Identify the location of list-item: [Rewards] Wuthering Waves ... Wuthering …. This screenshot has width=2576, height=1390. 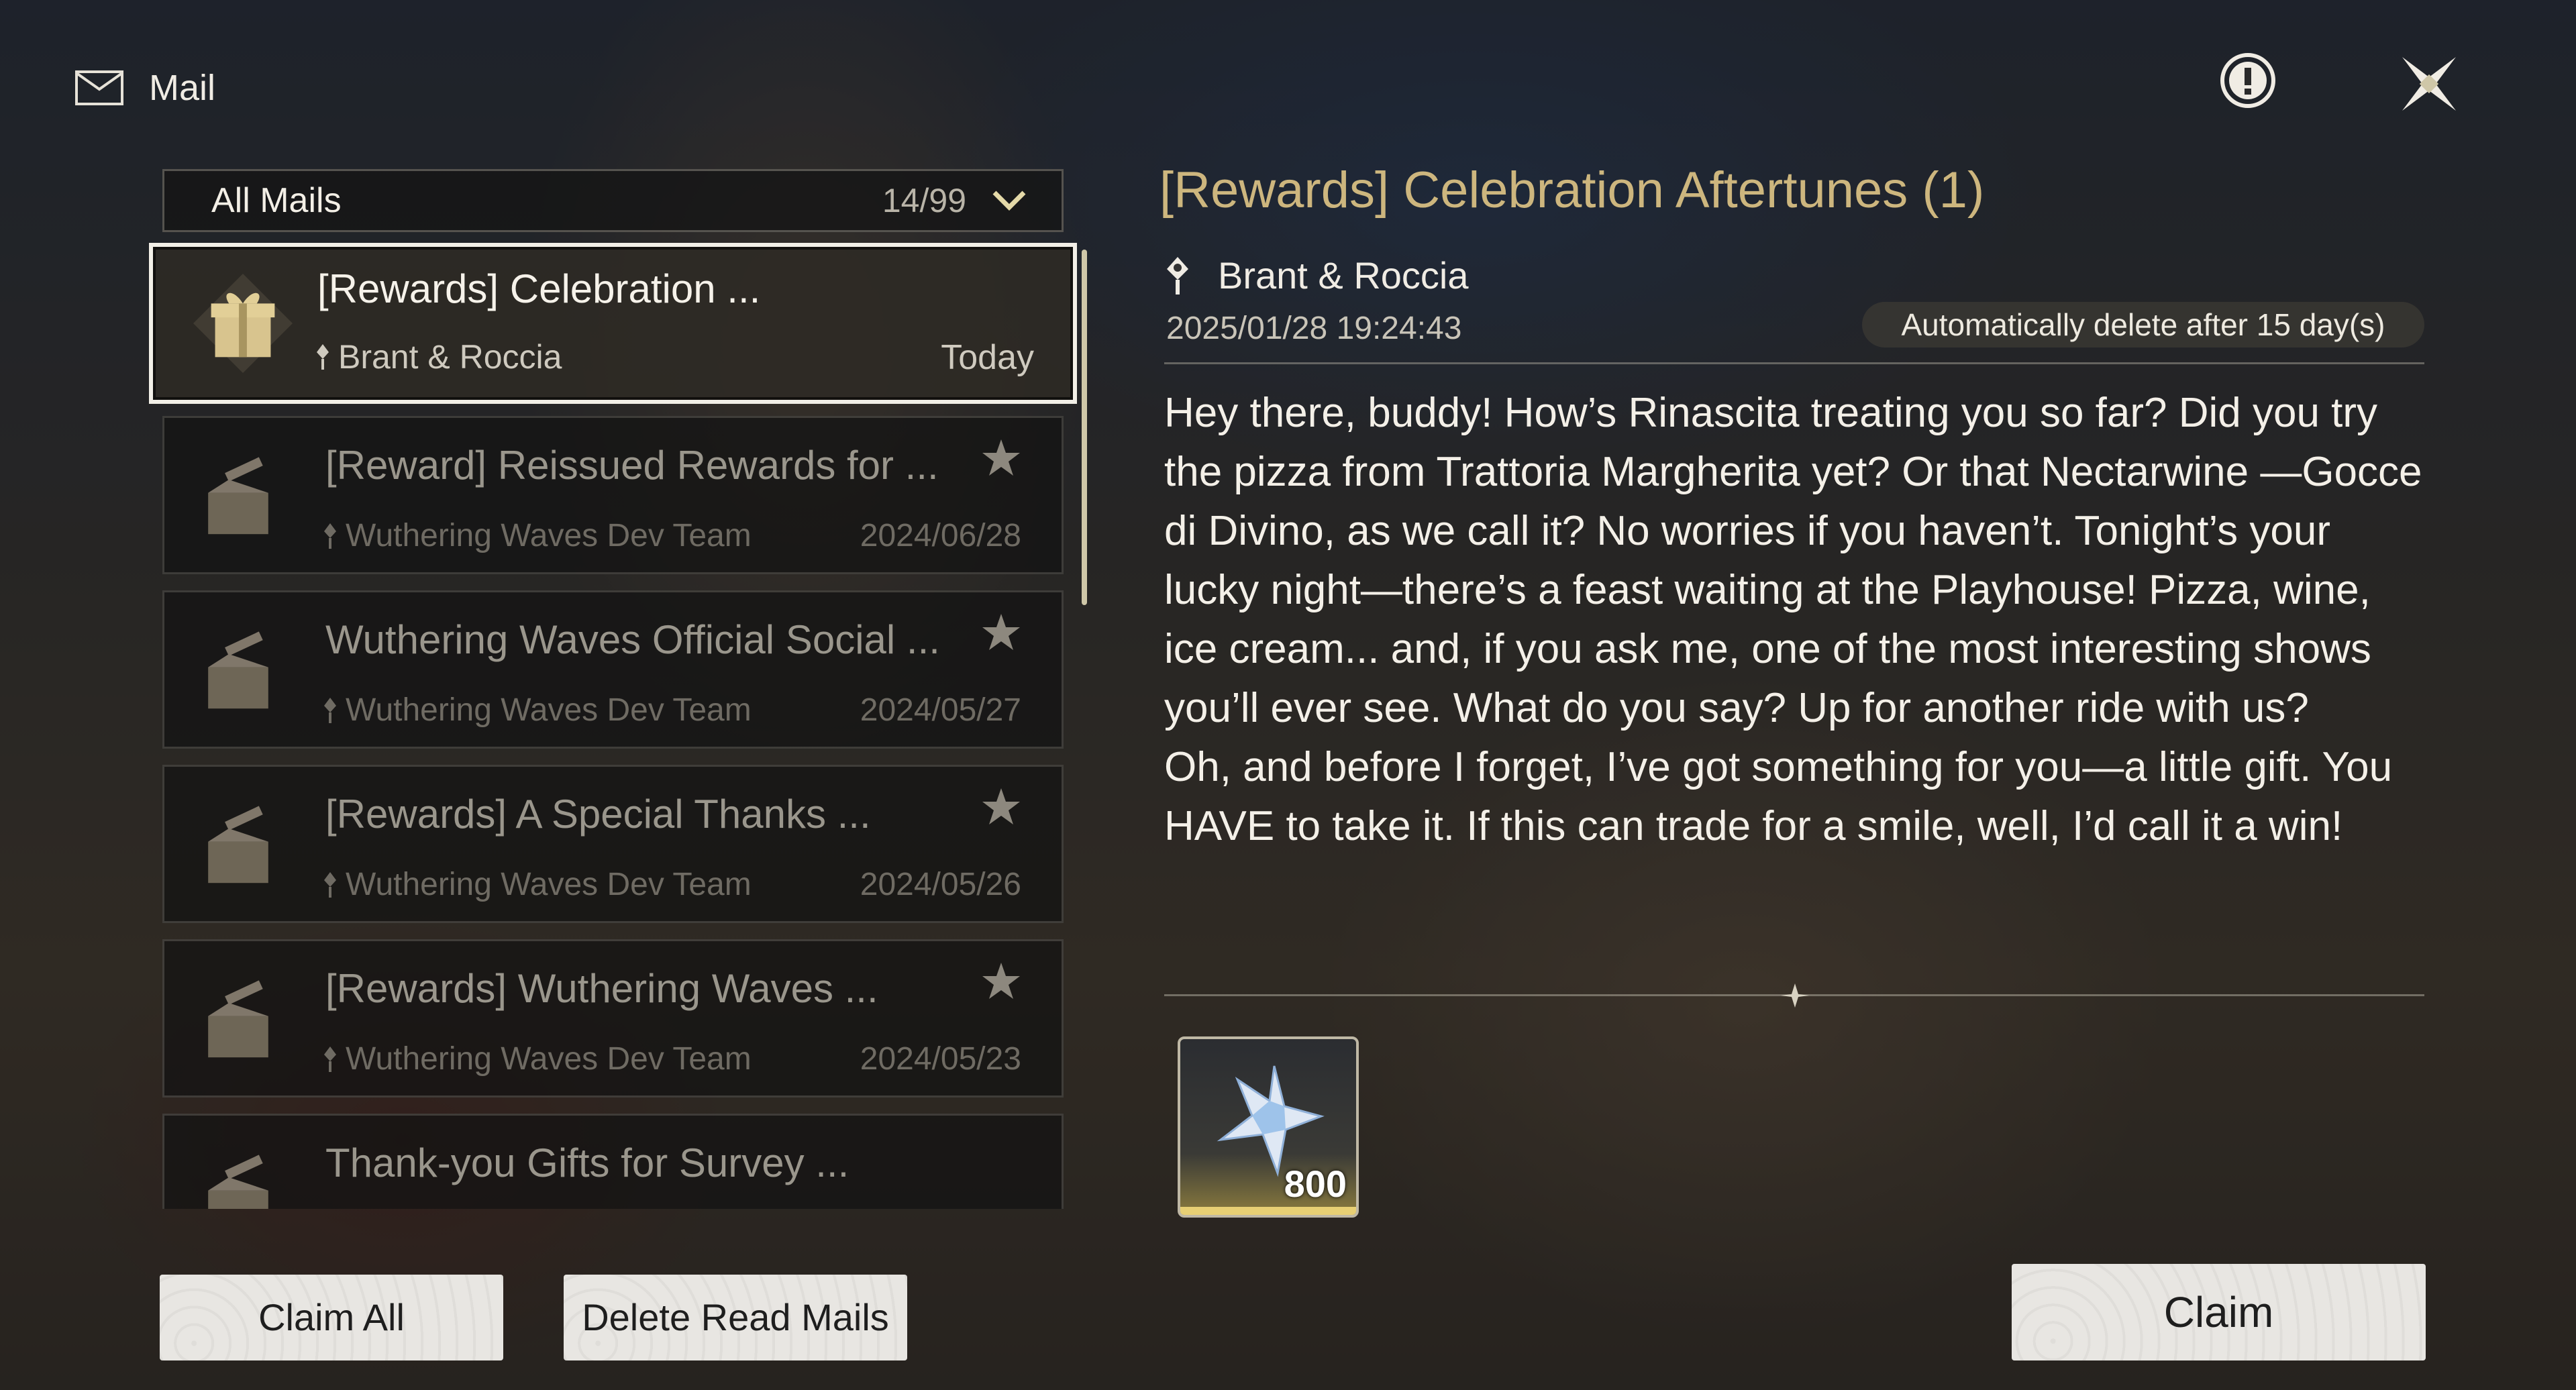
(613, 1019).